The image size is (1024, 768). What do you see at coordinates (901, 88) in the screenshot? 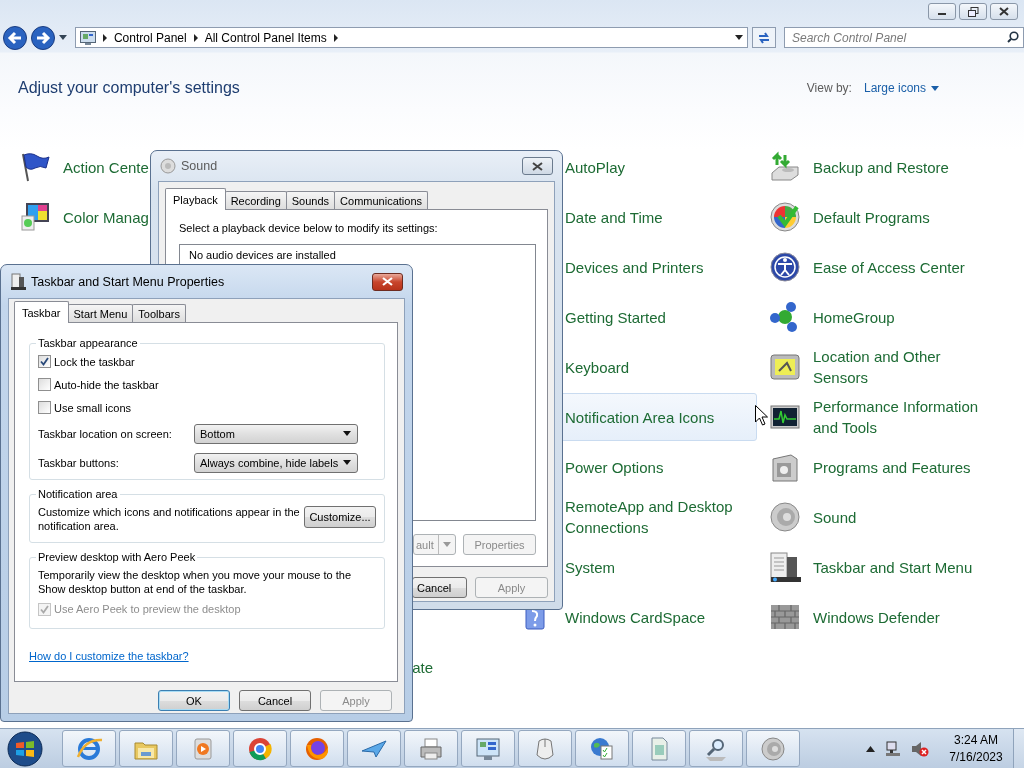
I see `view-by-link: Large icons` at bounding box center [901, 88].